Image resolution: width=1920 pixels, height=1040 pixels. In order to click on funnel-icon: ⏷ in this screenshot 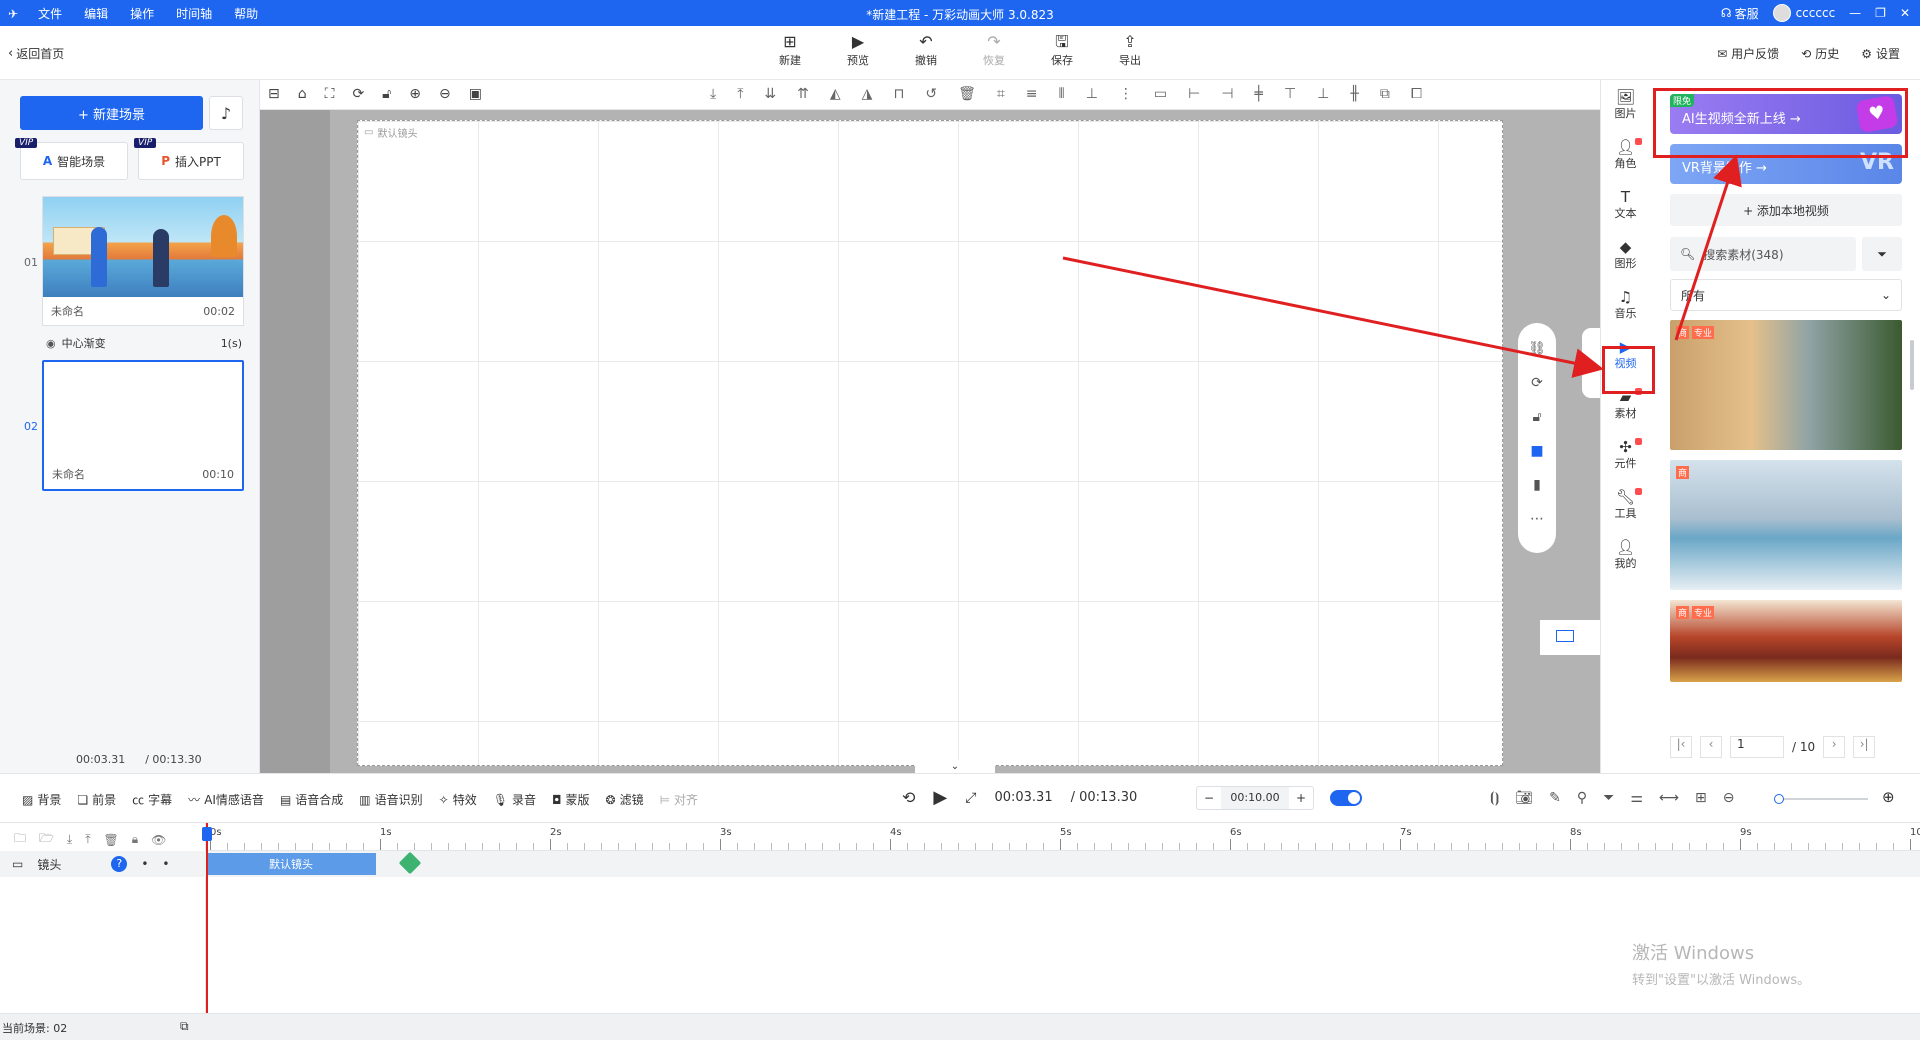, I will do `click(1608, 798)`.